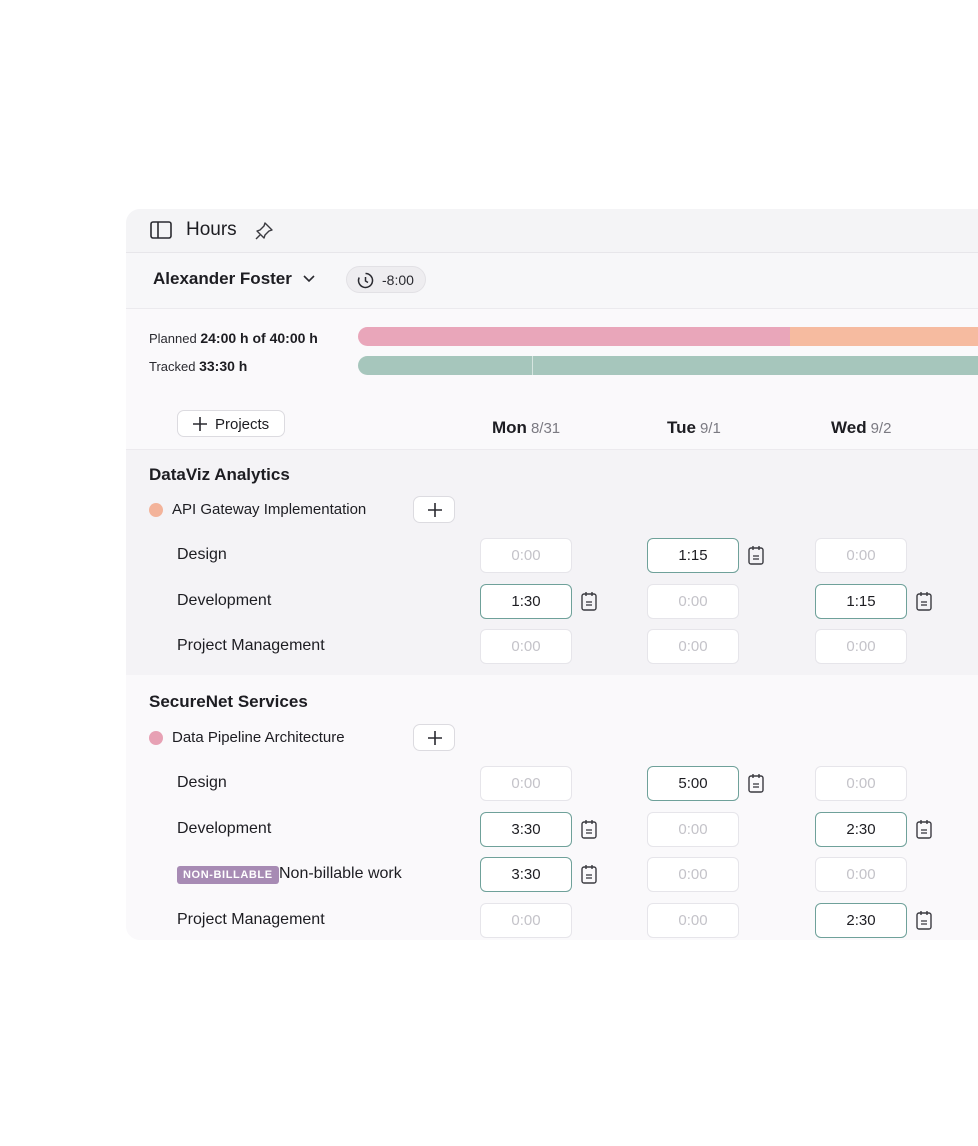  What do you see at coordinates (526, 601) in the screenshot?
I see `hours-input: 1:30` at bounding box center [526, 601].